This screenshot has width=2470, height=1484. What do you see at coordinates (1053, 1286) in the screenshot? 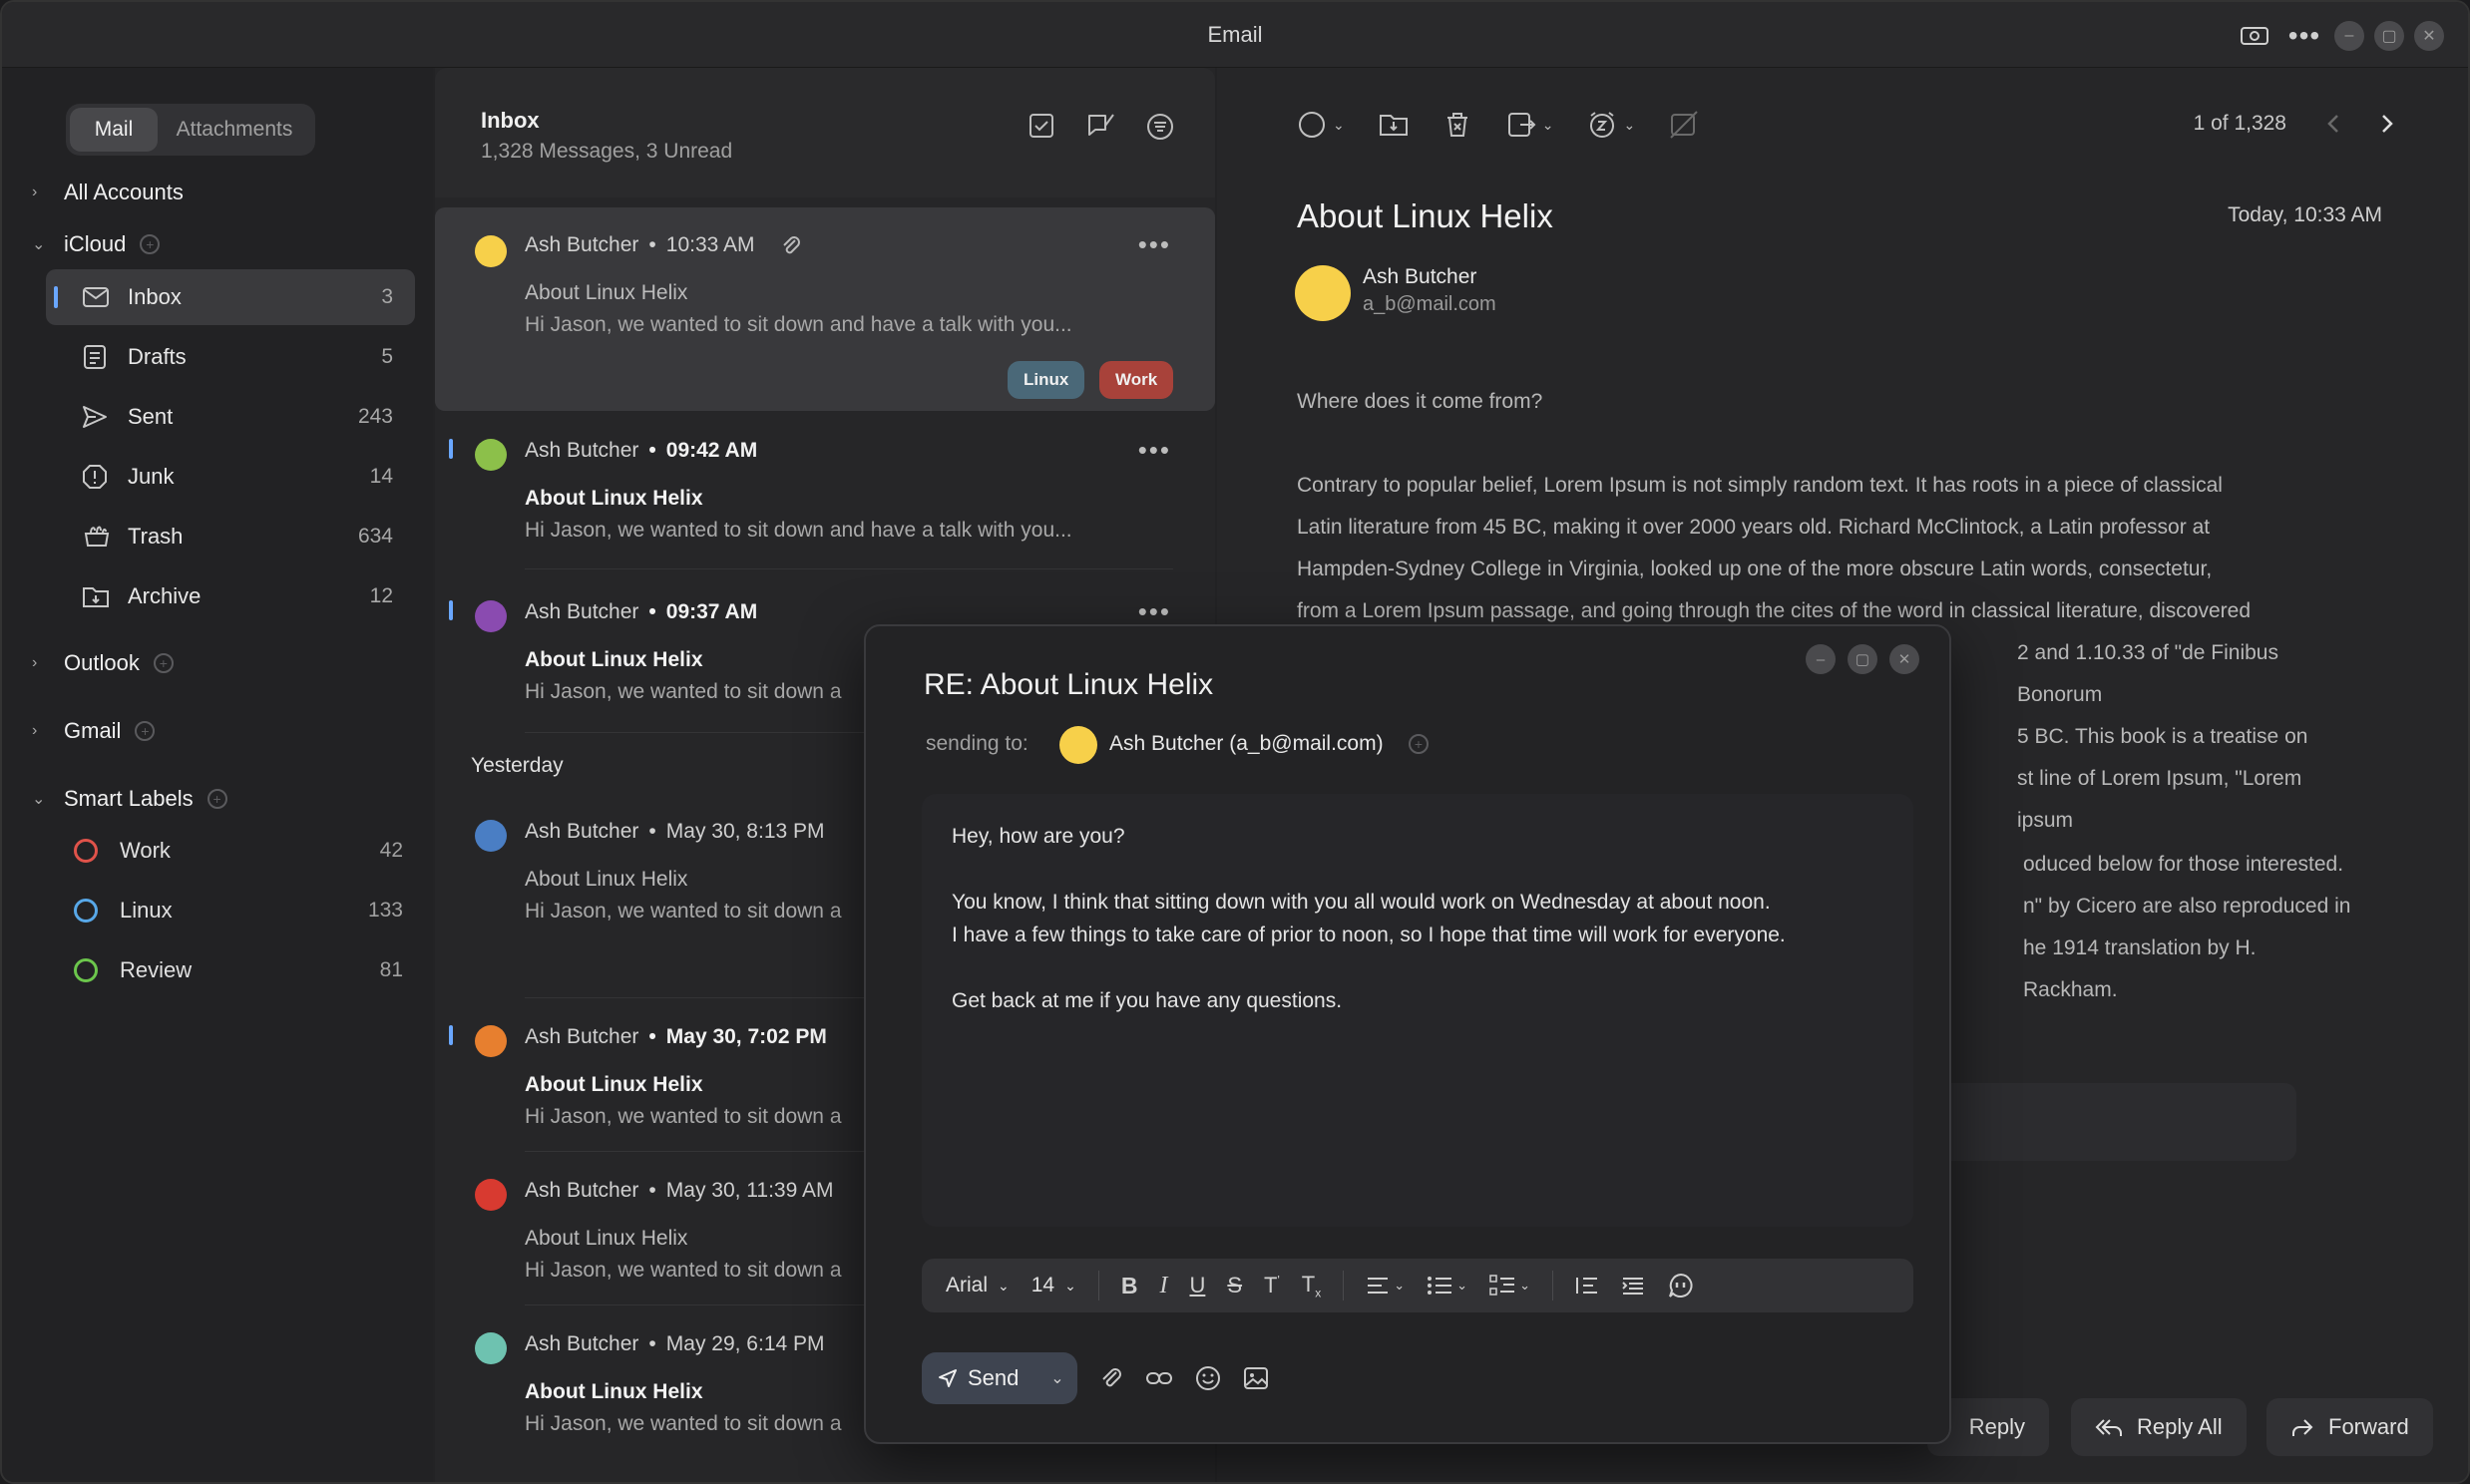
I see `font-size-select: 14 ⌄` at bounding box center [1053, 1286].